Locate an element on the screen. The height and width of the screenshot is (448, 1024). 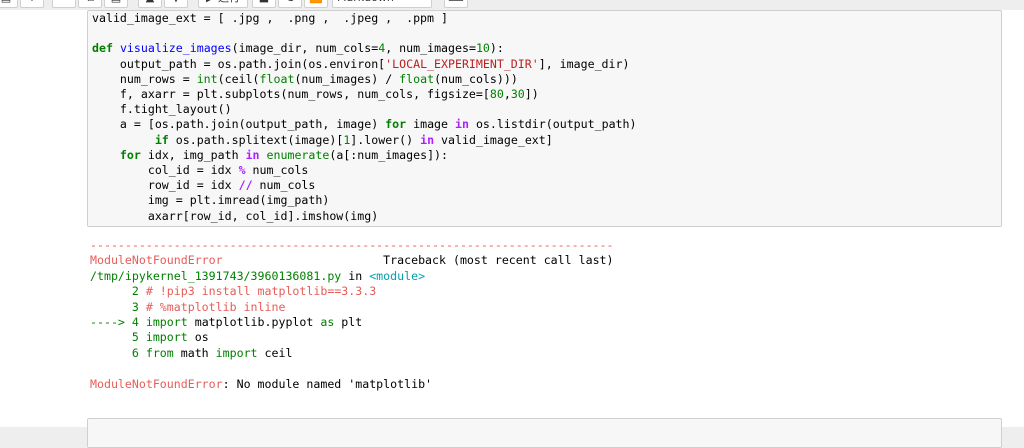
code-token: ): is located at coordinates (496, 48).